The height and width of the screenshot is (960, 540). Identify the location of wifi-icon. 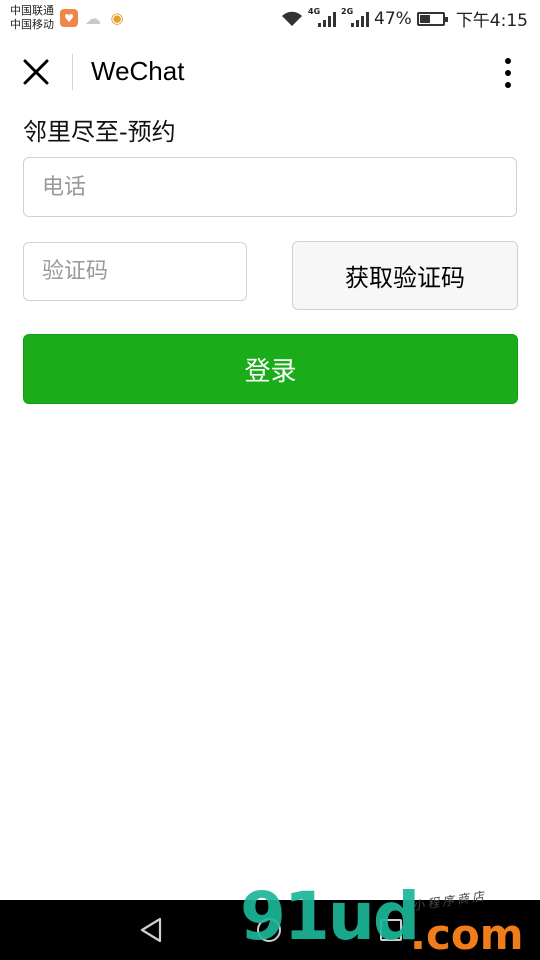
(292, 18).